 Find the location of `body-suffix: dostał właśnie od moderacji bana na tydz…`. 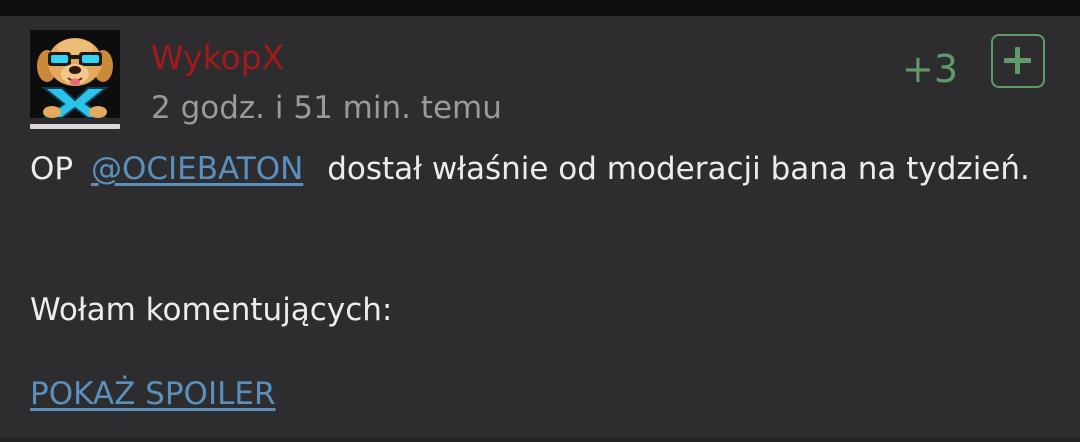

body-suffix: dostał właśnie od moderacji bana na tydz… is located at coordinates (678, 169).